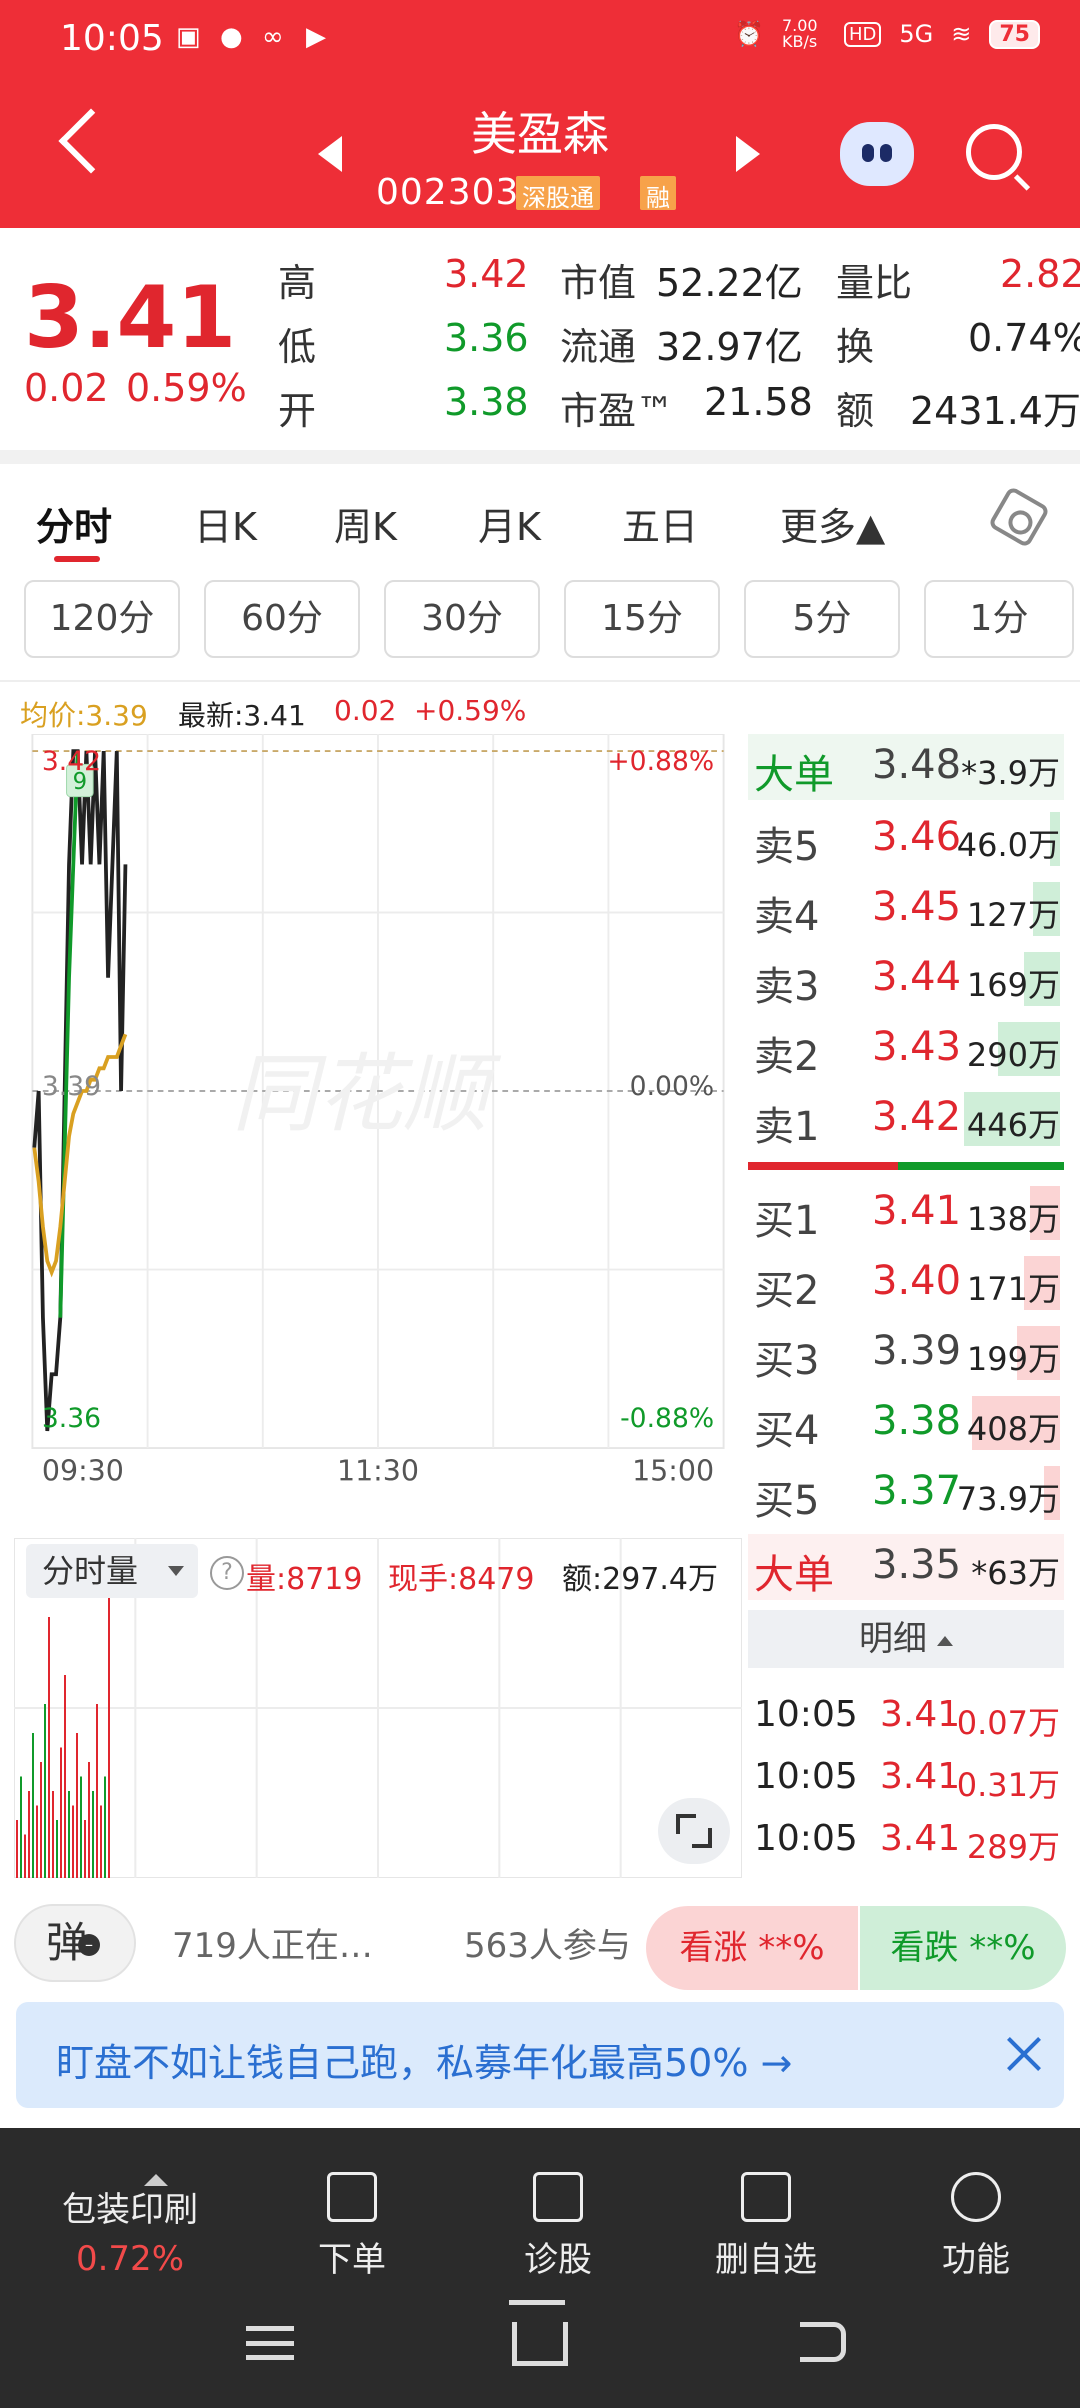  I want to click on chevron-up-icon, so click(156, 2180).